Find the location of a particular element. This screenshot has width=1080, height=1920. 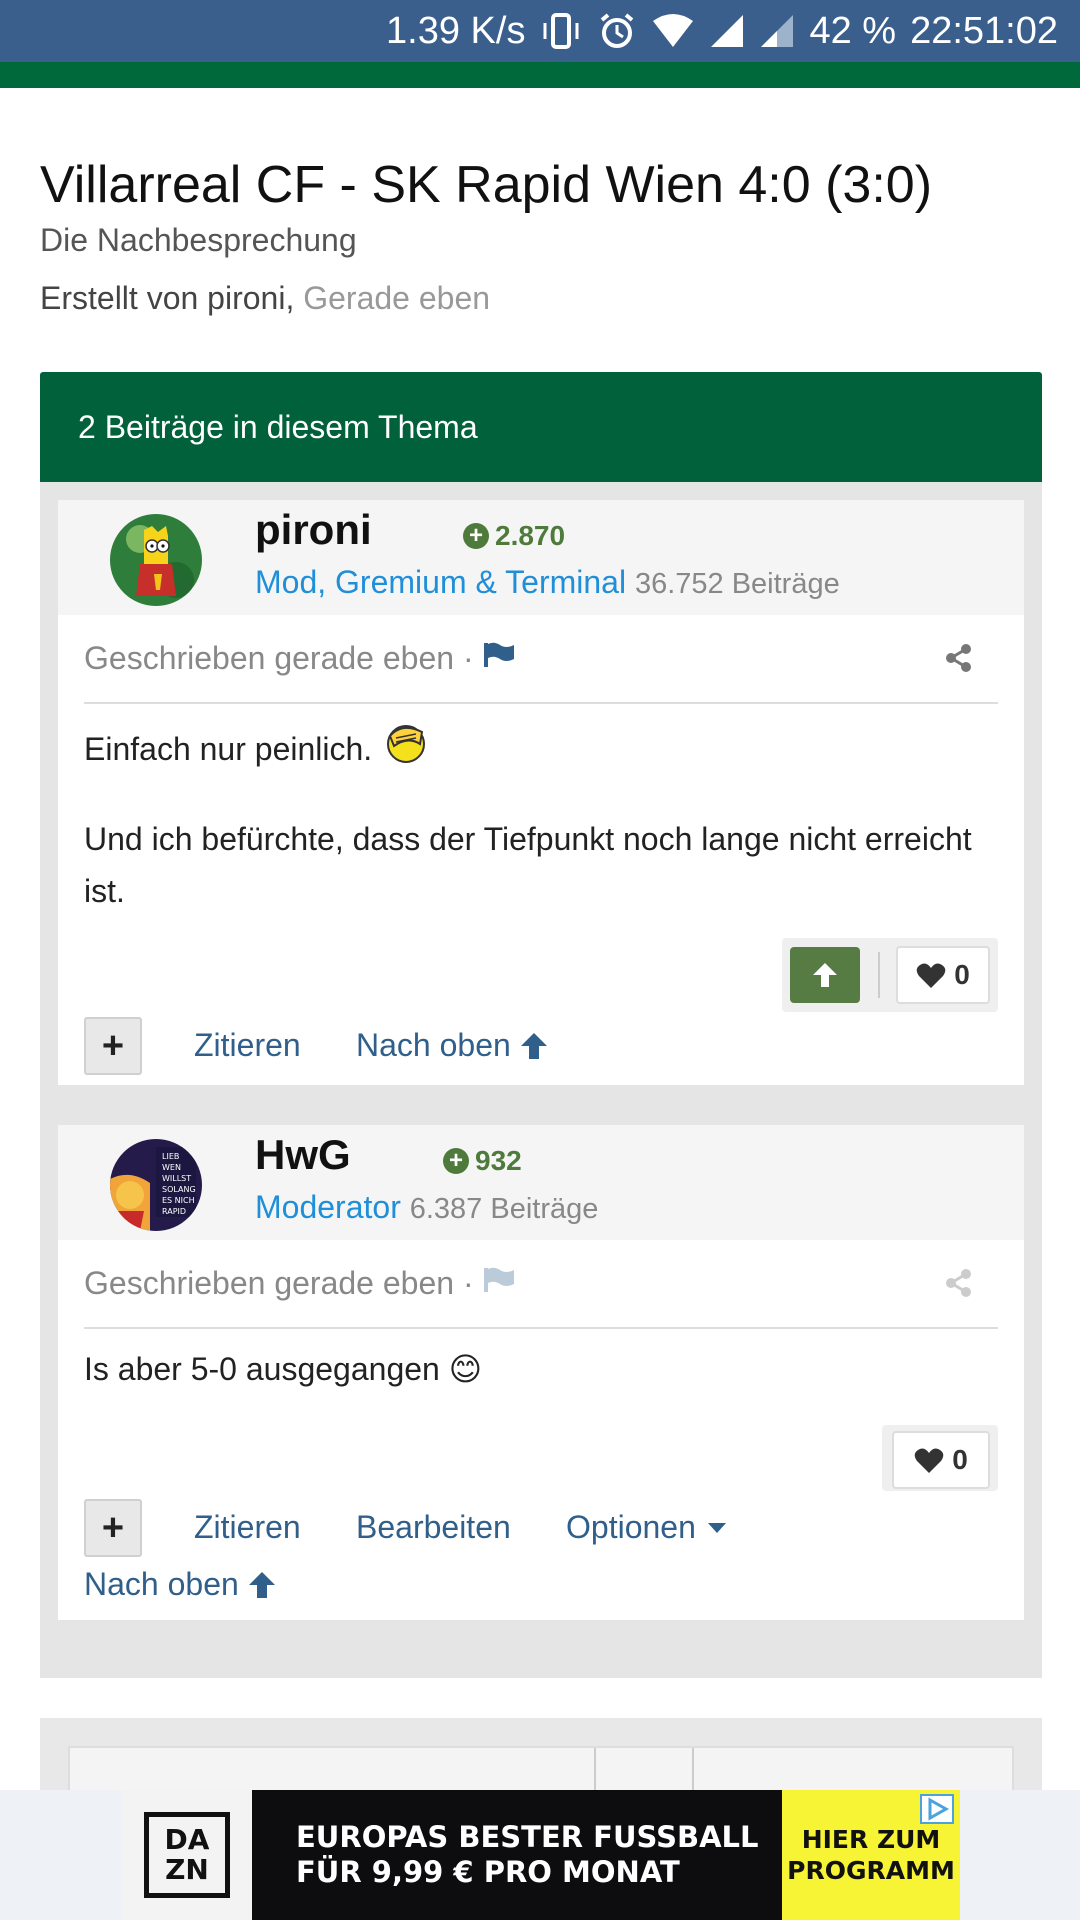

ad-cta-line-2: PROGRAMM is located at coordinates (871, 1870).